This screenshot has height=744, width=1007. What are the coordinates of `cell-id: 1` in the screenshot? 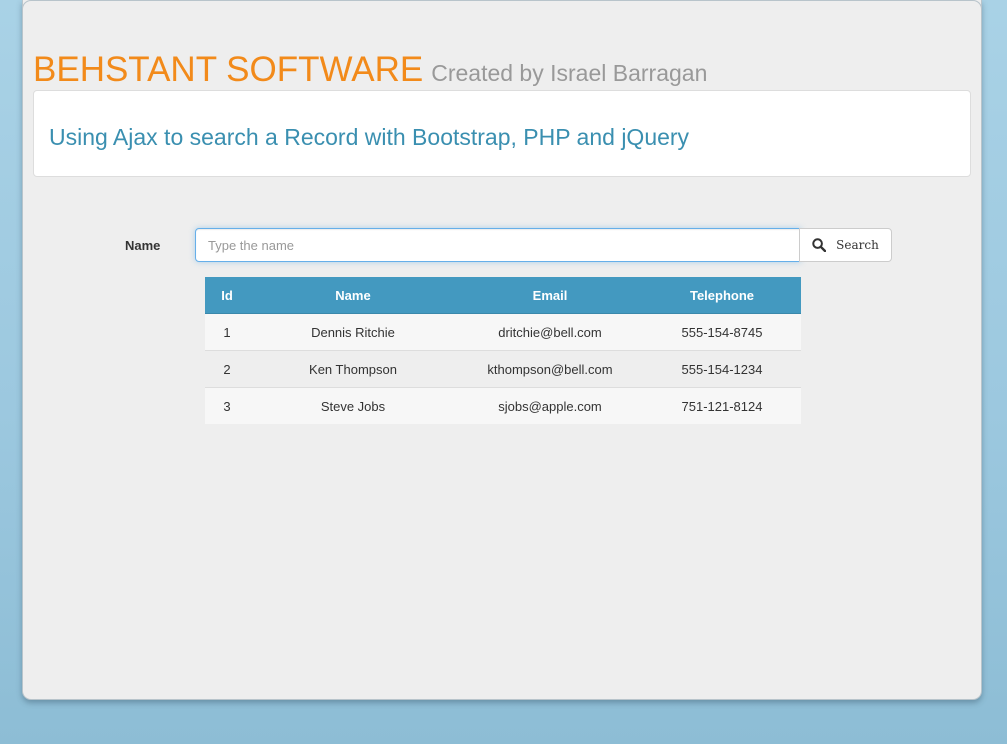 It's located at (227, 332).